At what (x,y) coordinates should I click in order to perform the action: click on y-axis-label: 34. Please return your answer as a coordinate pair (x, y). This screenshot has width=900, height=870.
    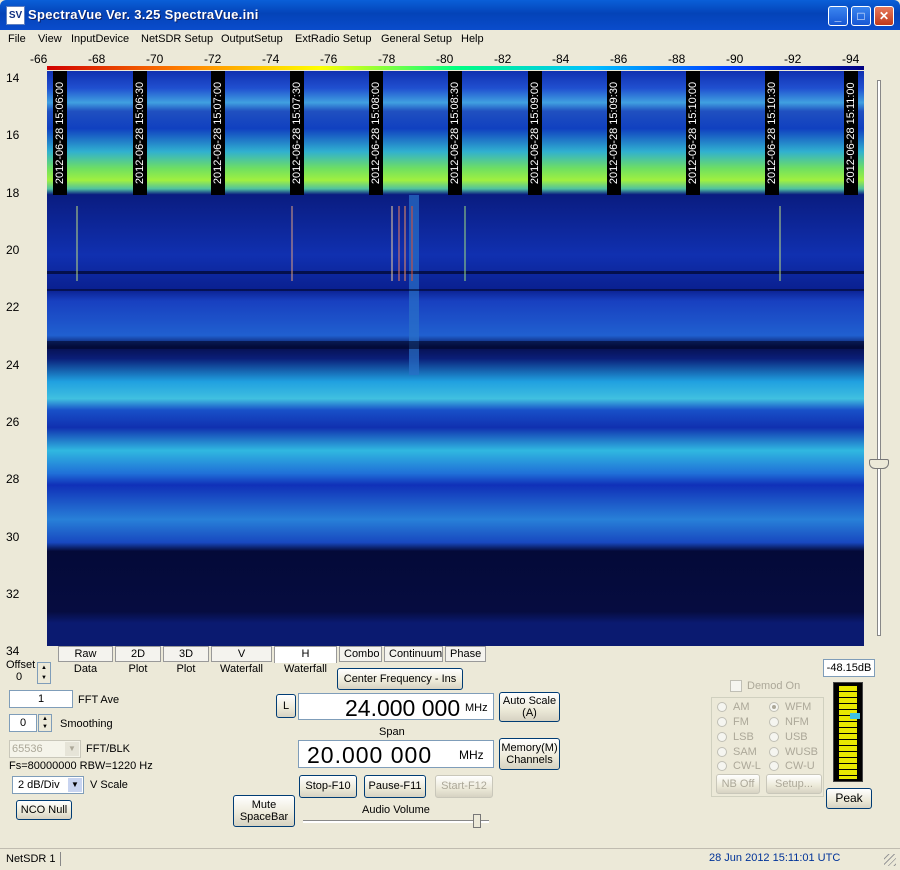
    Looking at the image, I should click on (13, 651).